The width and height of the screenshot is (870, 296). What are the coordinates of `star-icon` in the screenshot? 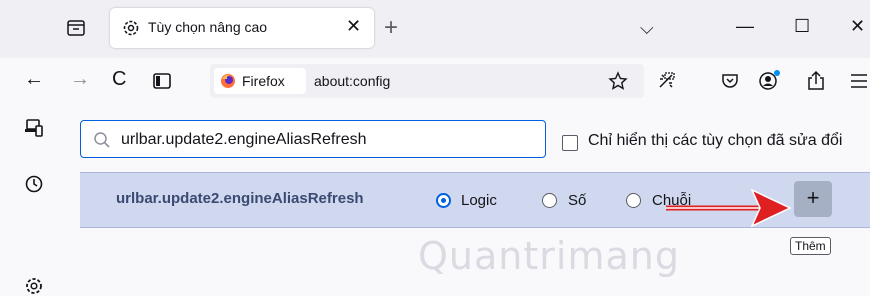 It's located at (618, 81).